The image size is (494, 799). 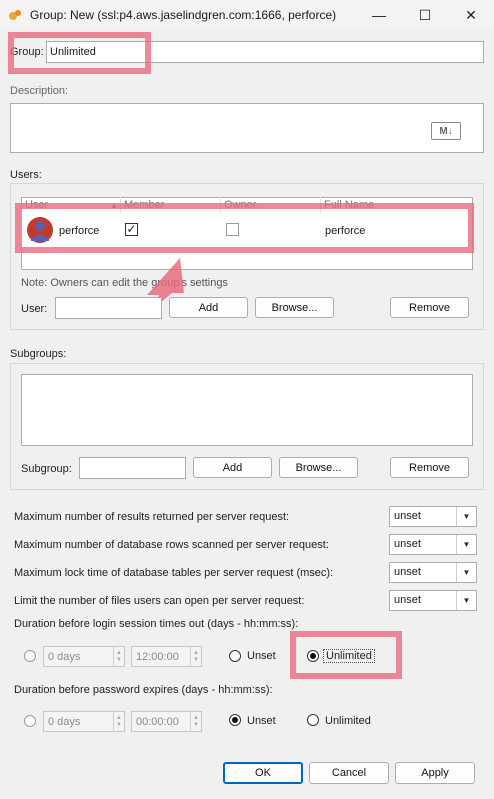 I want to click on max-open-files-value: unset, so click(x=407, y=600).